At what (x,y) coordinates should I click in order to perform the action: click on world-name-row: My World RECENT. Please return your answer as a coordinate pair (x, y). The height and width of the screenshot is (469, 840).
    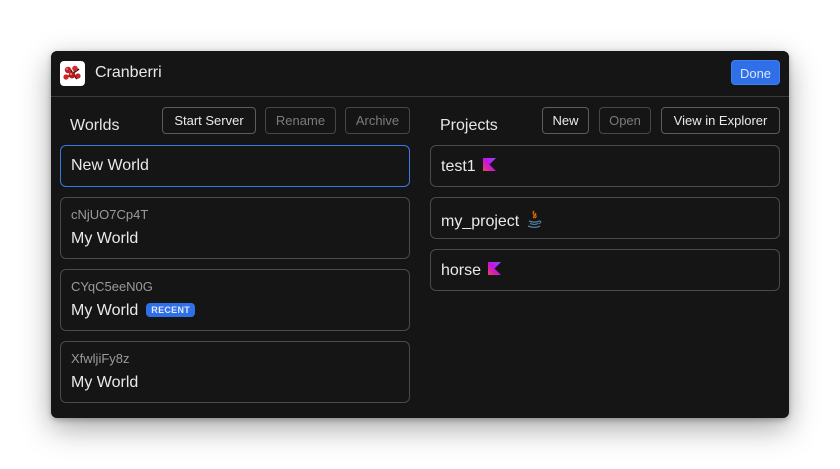
    Looking at the image, I should click on (133, 311).